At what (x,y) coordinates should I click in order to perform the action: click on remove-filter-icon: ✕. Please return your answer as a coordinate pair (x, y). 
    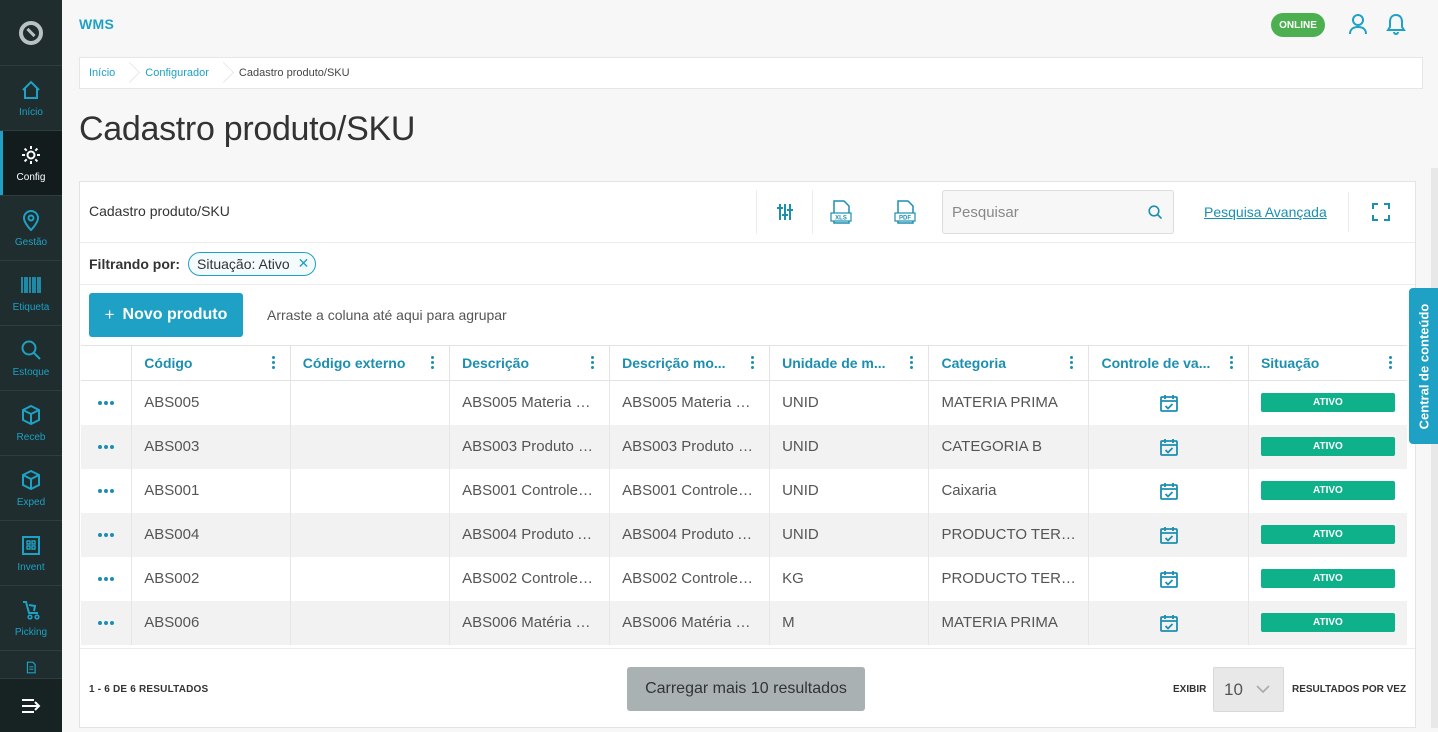
    Looking at the image, I should click on (304, 263).